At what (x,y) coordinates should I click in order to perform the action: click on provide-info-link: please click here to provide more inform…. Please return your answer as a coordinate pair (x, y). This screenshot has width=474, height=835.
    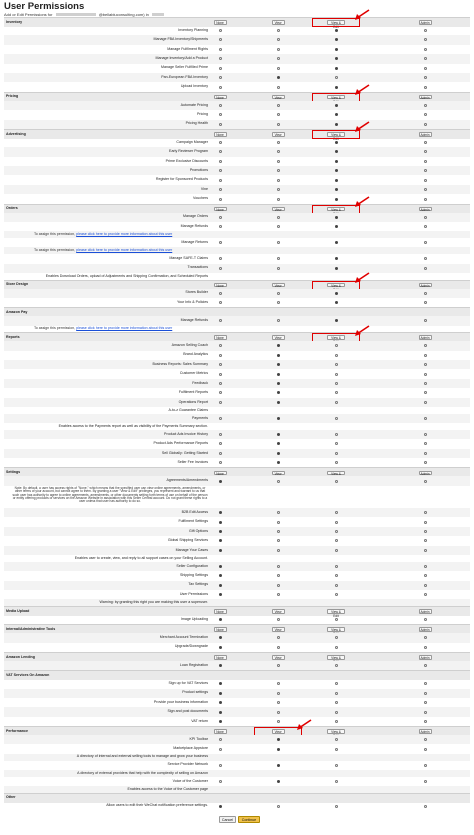
    Looking at the image, I should click on (124, 328).